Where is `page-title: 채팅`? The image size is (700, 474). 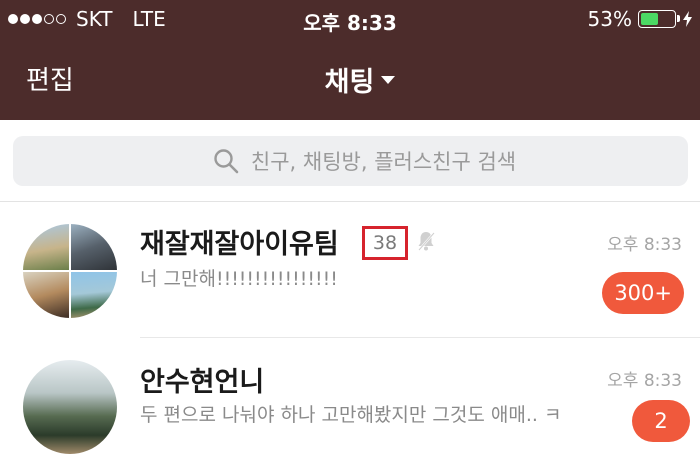 page-title: 채팅 is located at coordinates (349, 82).